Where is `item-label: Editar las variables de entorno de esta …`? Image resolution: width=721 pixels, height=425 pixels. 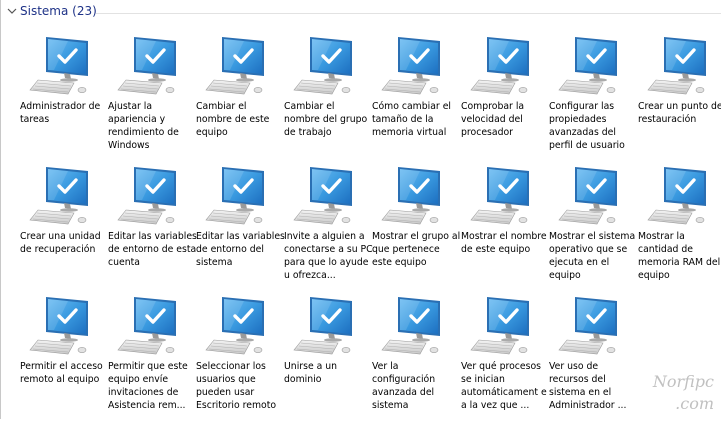 item-label: Editar las variables de entorno de esta … is located at coordinates (152, 249).